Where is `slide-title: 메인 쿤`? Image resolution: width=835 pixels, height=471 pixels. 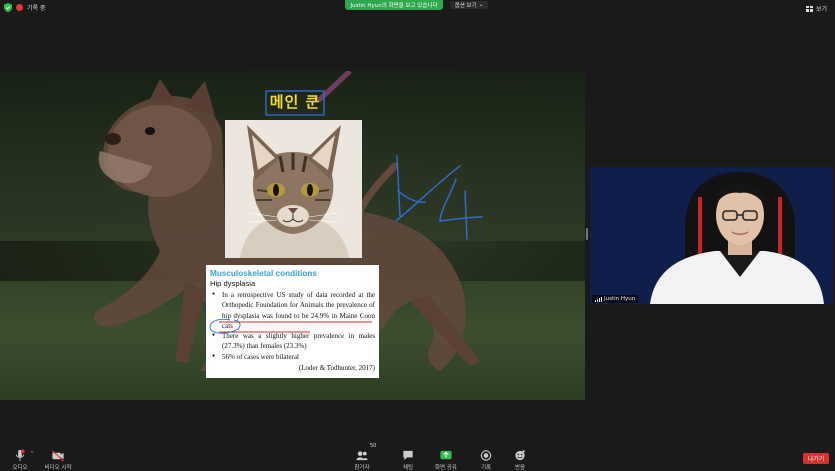
slide-title: 메인 쿤 is located at coordinates (295, 102).